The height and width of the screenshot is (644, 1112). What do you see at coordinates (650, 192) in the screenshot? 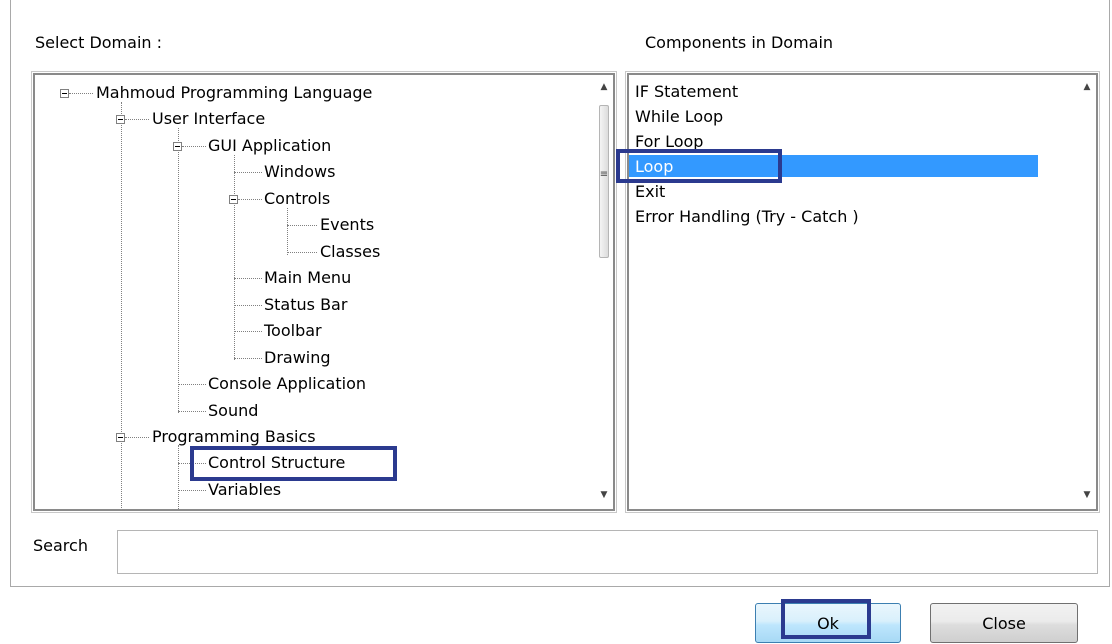
I see `list-item: Exit` at bounding box center [650, 192].